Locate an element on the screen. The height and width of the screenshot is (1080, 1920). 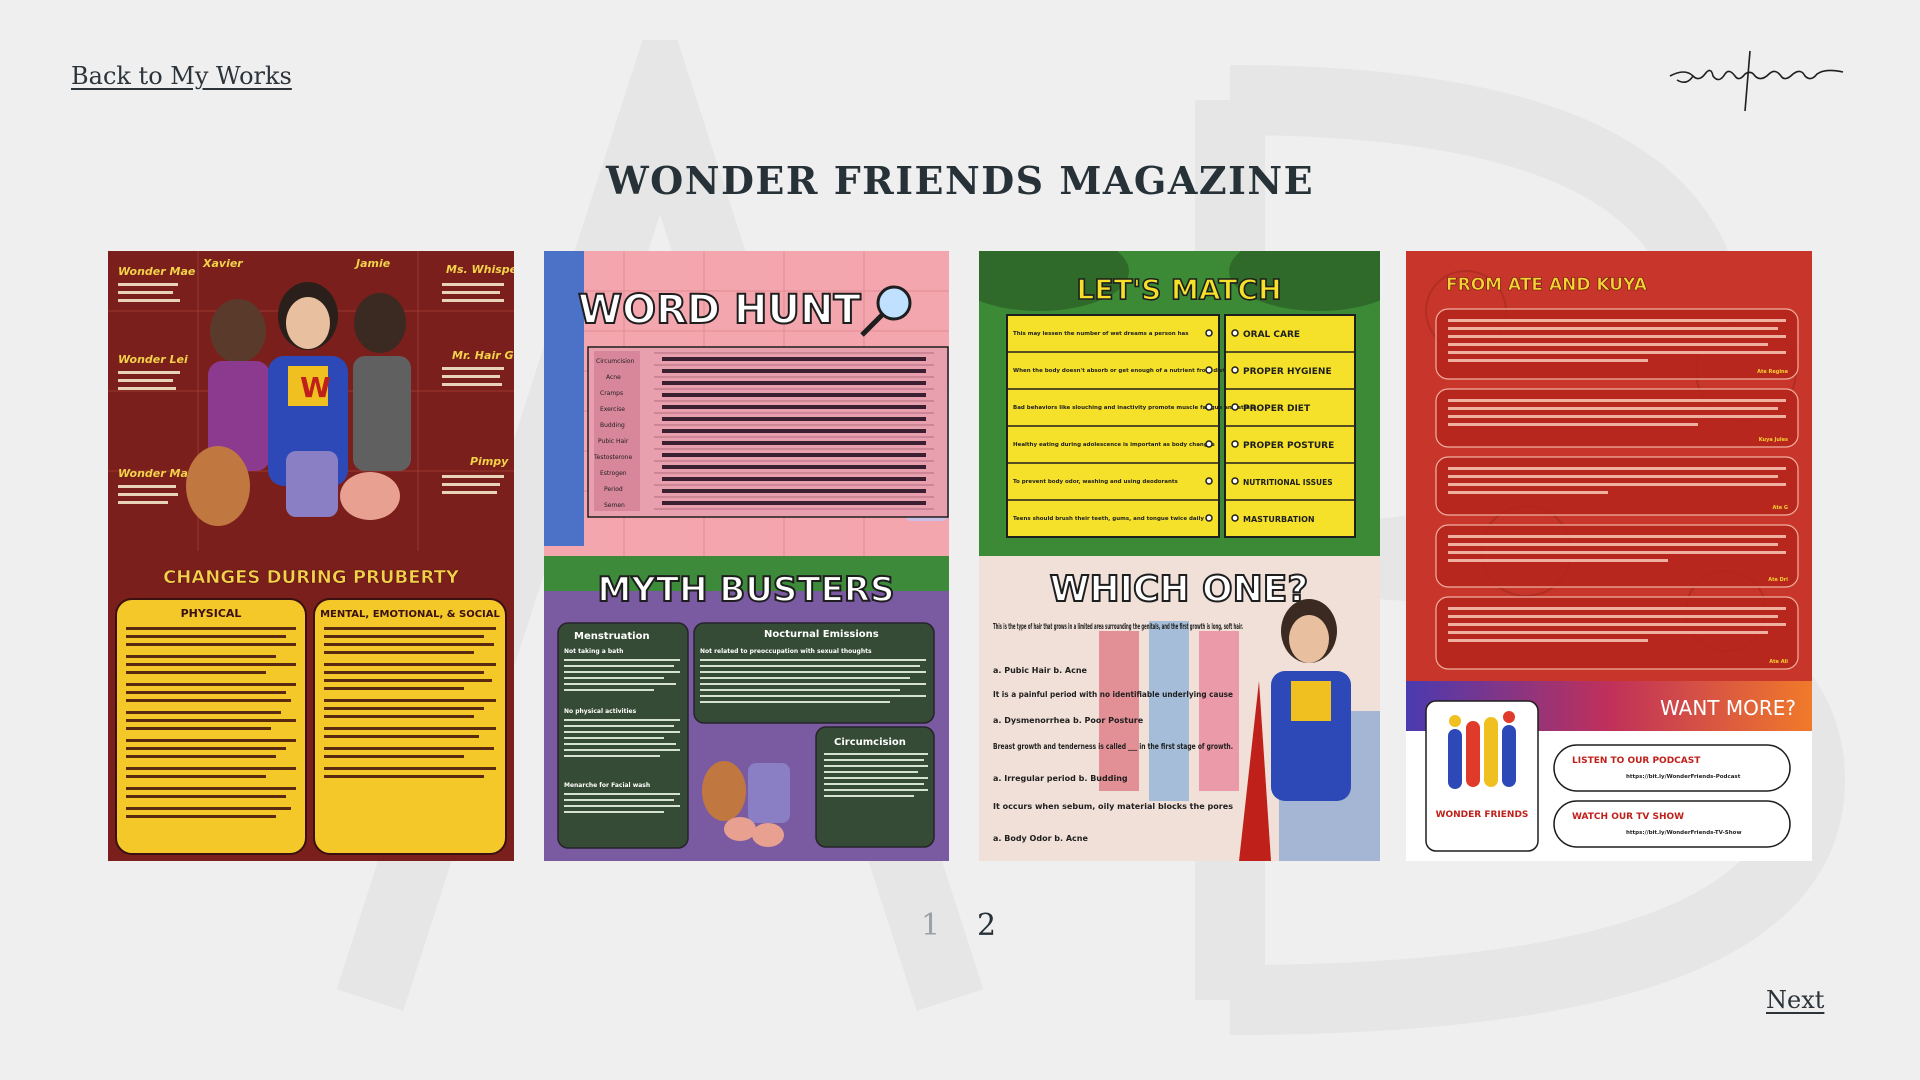
signature-3: Ate Dri is located at coordinates (1778, 580).